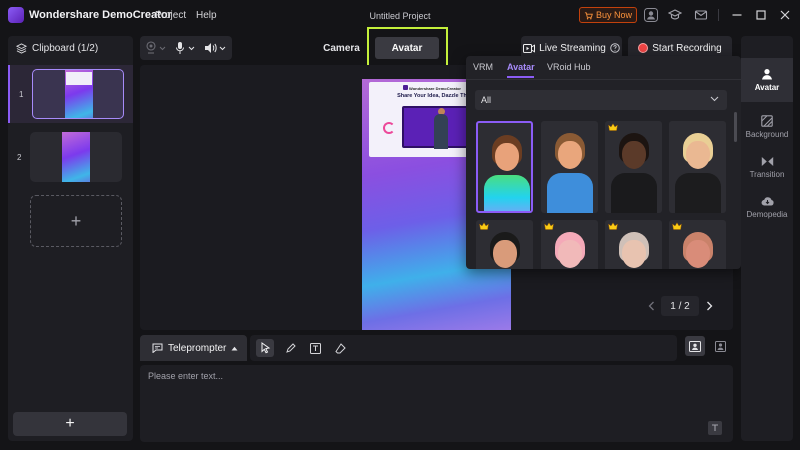  What do you see at coordinates (405, 87) in the screenshot?
I see `slide-logo-icon` at bounding box center [405, 87].